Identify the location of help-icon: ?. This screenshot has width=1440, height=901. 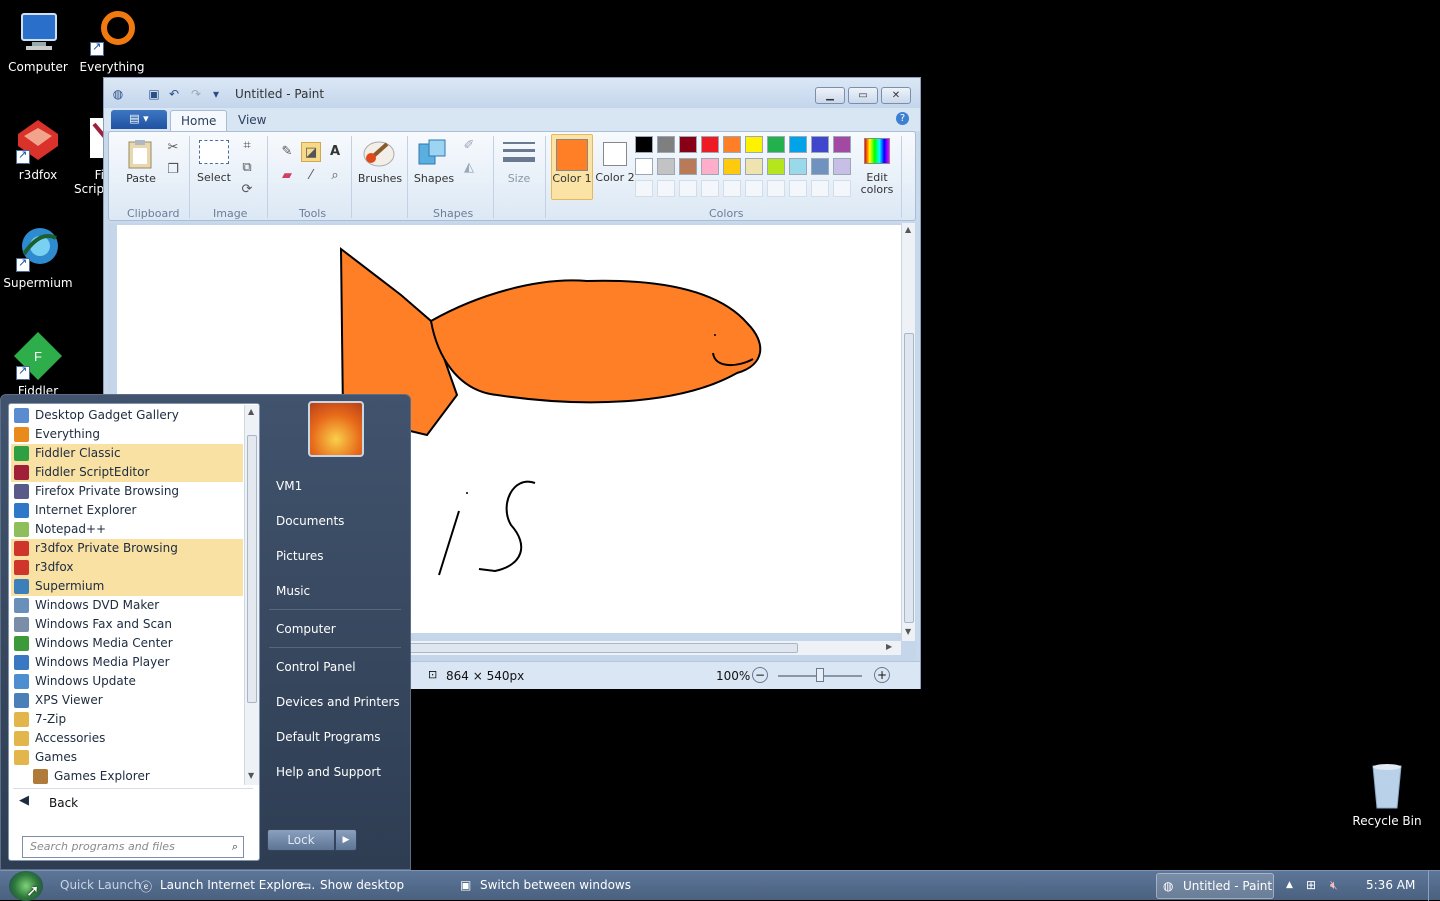
(902, 118).